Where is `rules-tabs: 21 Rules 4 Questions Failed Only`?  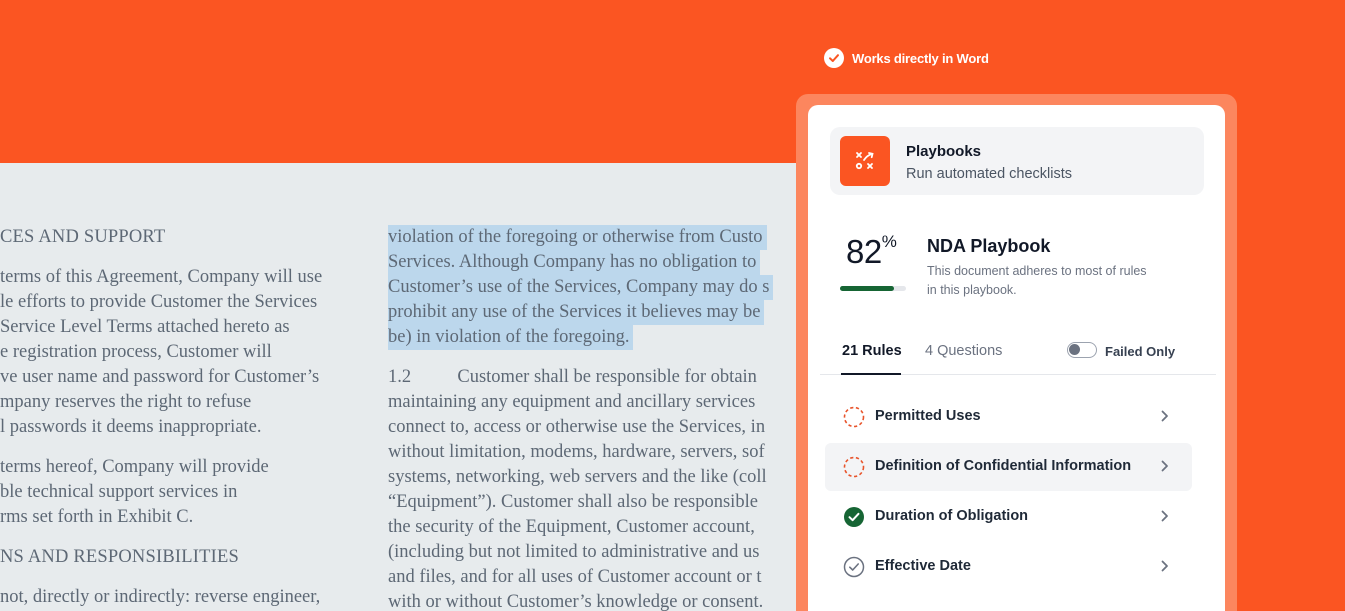
rules-tabs: 21 Rules 4 Questions Failed Only is located at coordinates (1018, 353).